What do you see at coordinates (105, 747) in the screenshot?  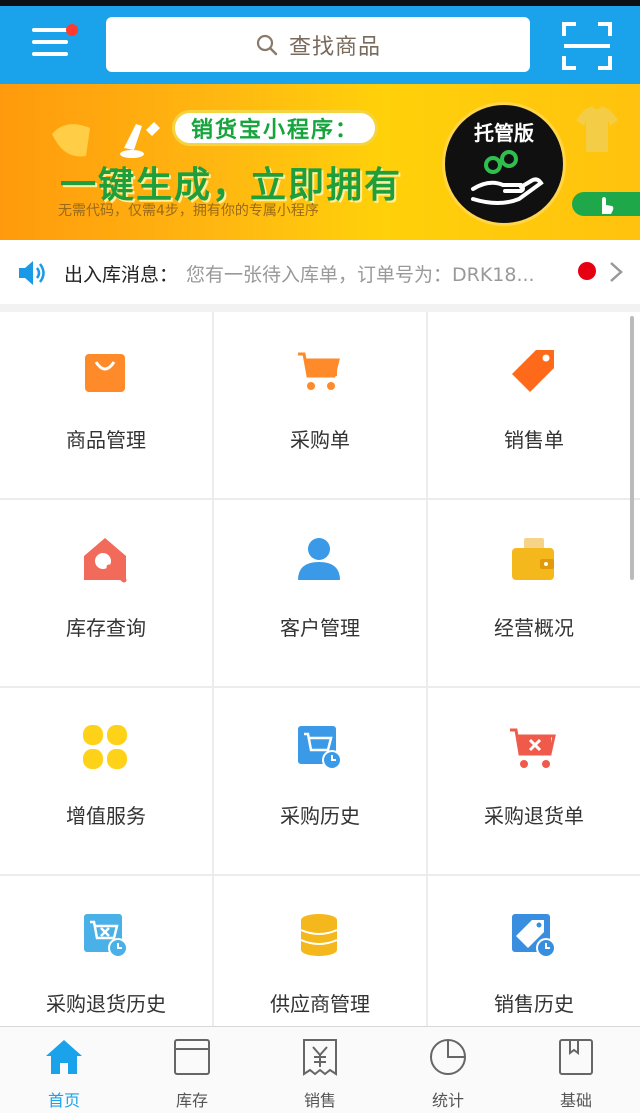 I see `clover-icon` at bounding box center [105, 747].